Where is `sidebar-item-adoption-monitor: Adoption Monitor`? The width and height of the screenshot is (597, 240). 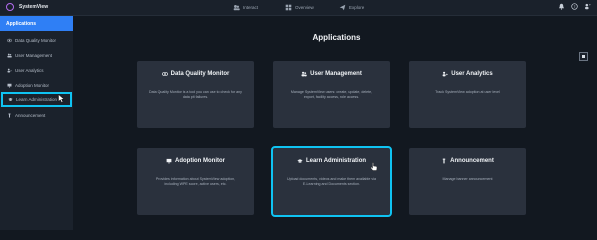
sidebar-item-adoption-monitor: Adoption Monitor is located at coordinates (36, 85).